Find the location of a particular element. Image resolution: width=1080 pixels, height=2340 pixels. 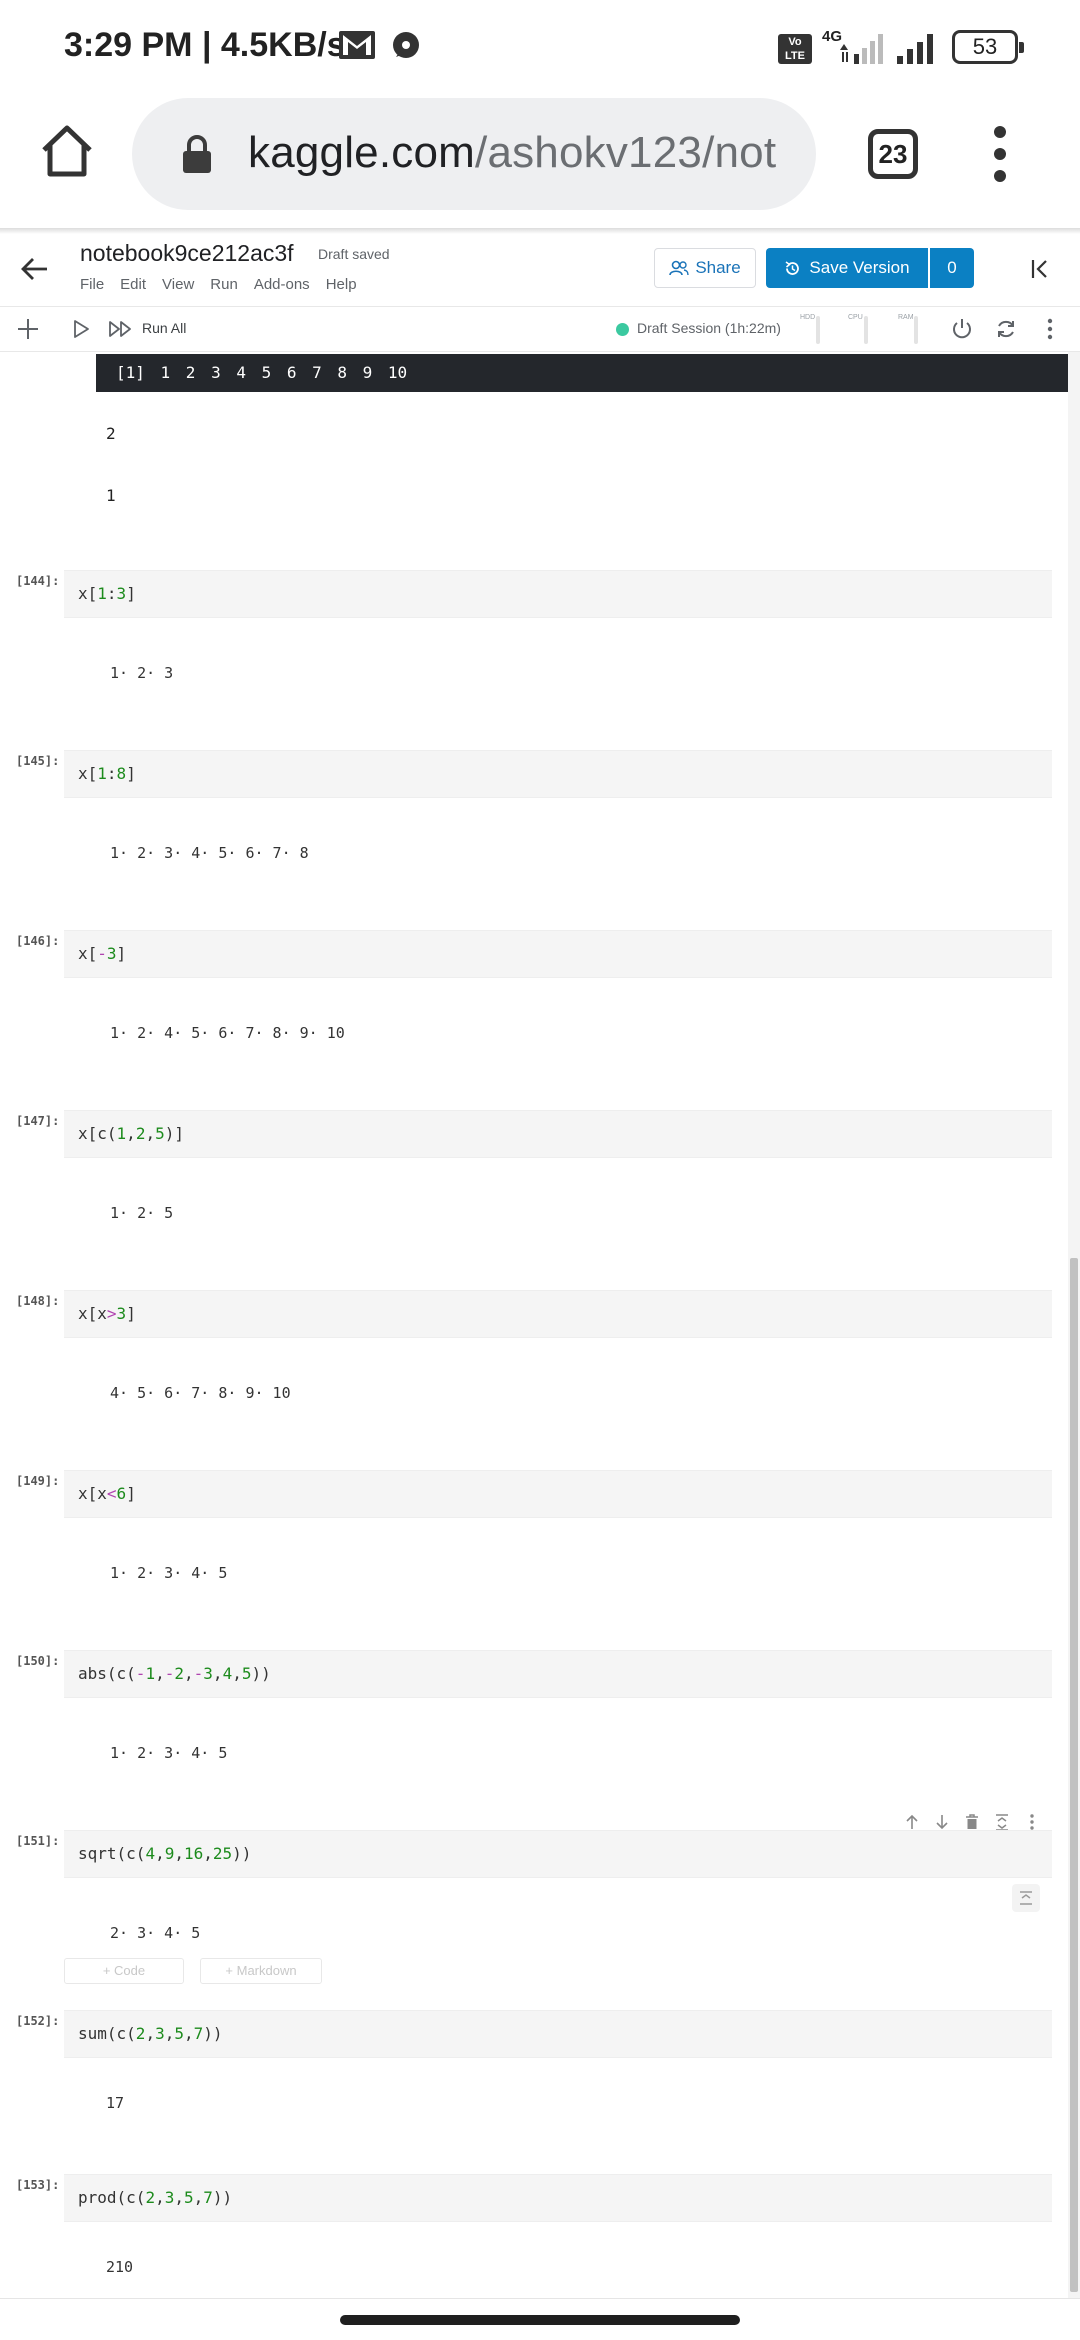

signal-full-icon is located at coordinates (915, 49).